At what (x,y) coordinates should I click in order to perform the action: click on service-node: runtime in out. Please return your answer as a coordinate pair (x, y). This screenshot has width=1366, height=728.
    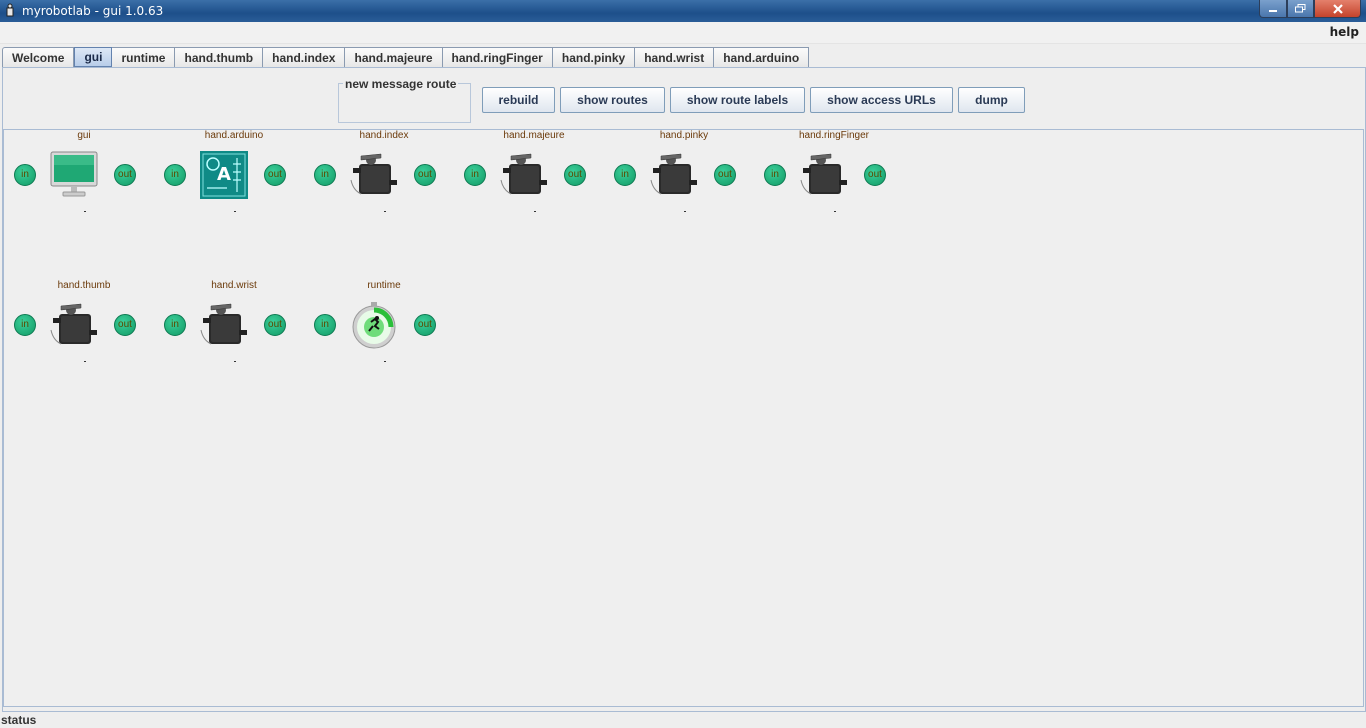
    Looking at the image, I should click on (389, 325).